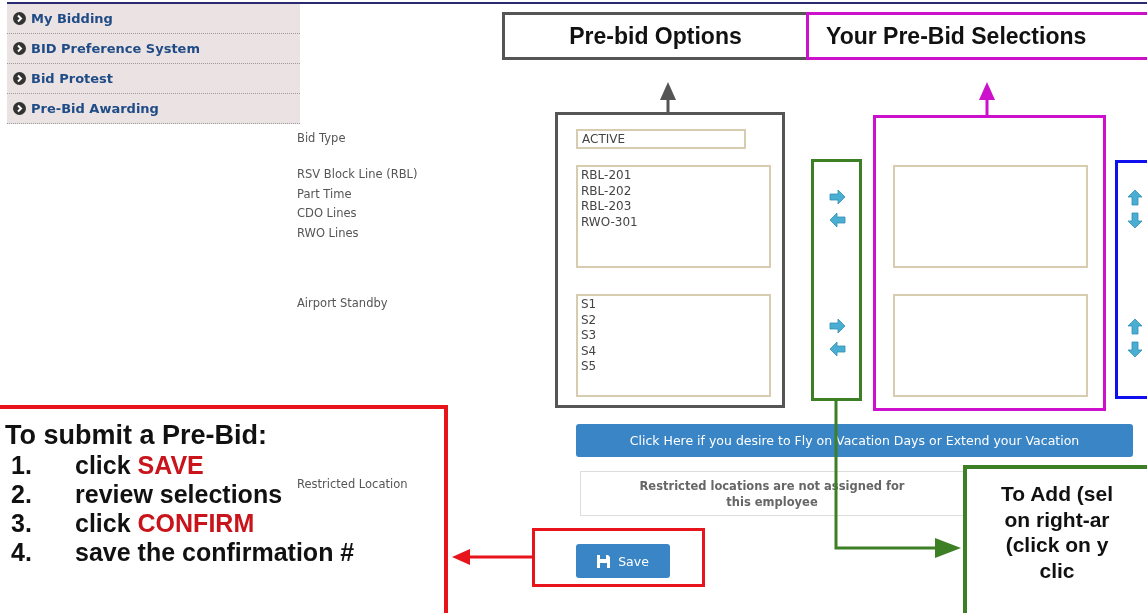 Image resolution: width=1147 pixels, height=613 pixels. What do you see at coordinates (328, 233) in the screenshot?
I see `field-label: RWO Lines` at bounding box center [328, 233].